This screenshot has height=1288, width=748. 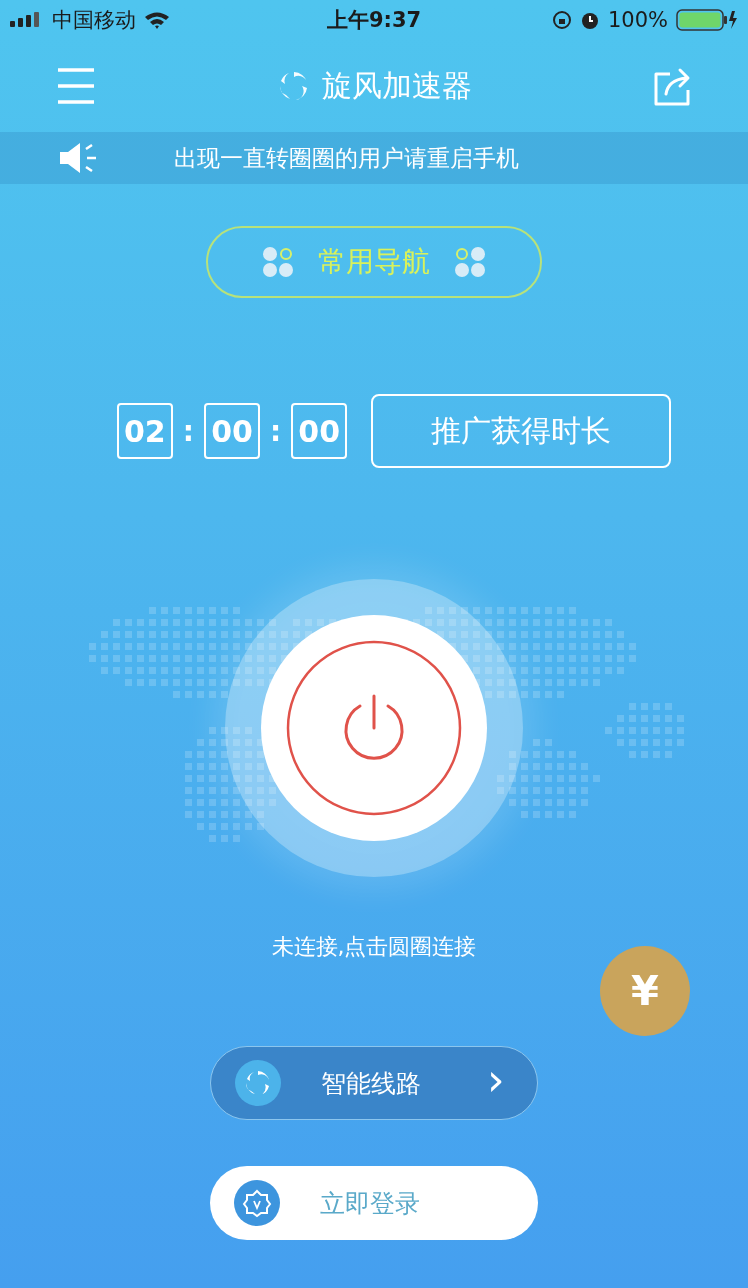 I want to click on login-button: 立即登录, so click(x=374, y=1203).